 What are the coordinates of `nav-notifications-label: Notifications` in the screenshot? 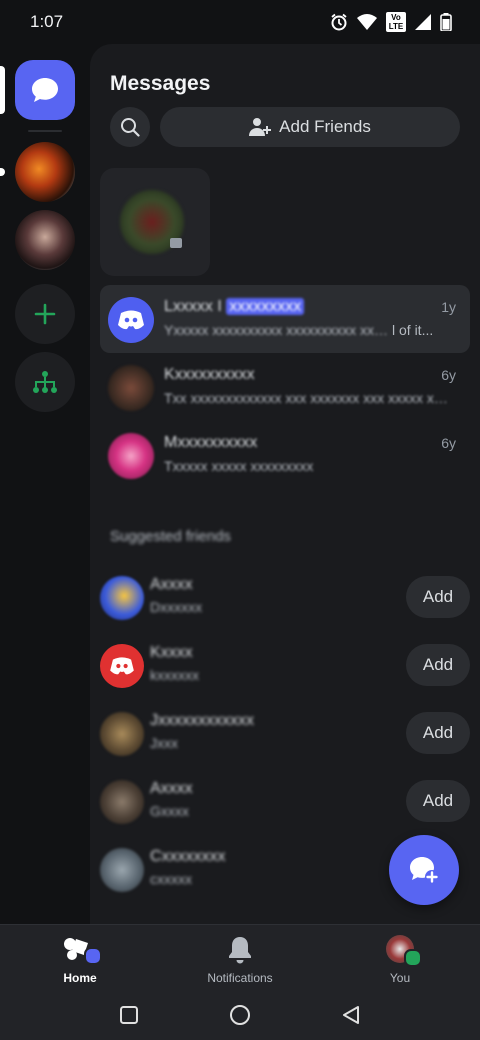 It's located at (240, 978).